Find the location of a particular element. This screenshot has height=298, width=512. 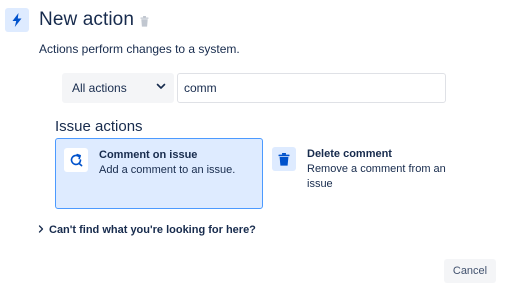

page-subtitle: Actions perform changes to a system. is located at coordinates (139, 49).